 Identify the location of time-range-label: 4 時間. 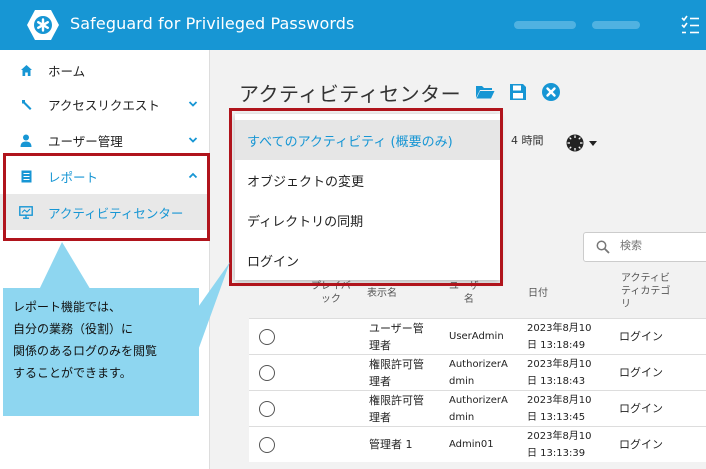
(527, 140).